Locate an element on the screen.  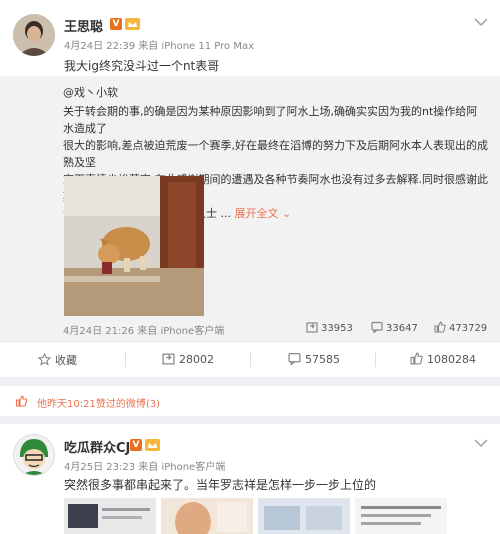
post-time: 4月24日 22:39 is located at coordinates (99, 46).